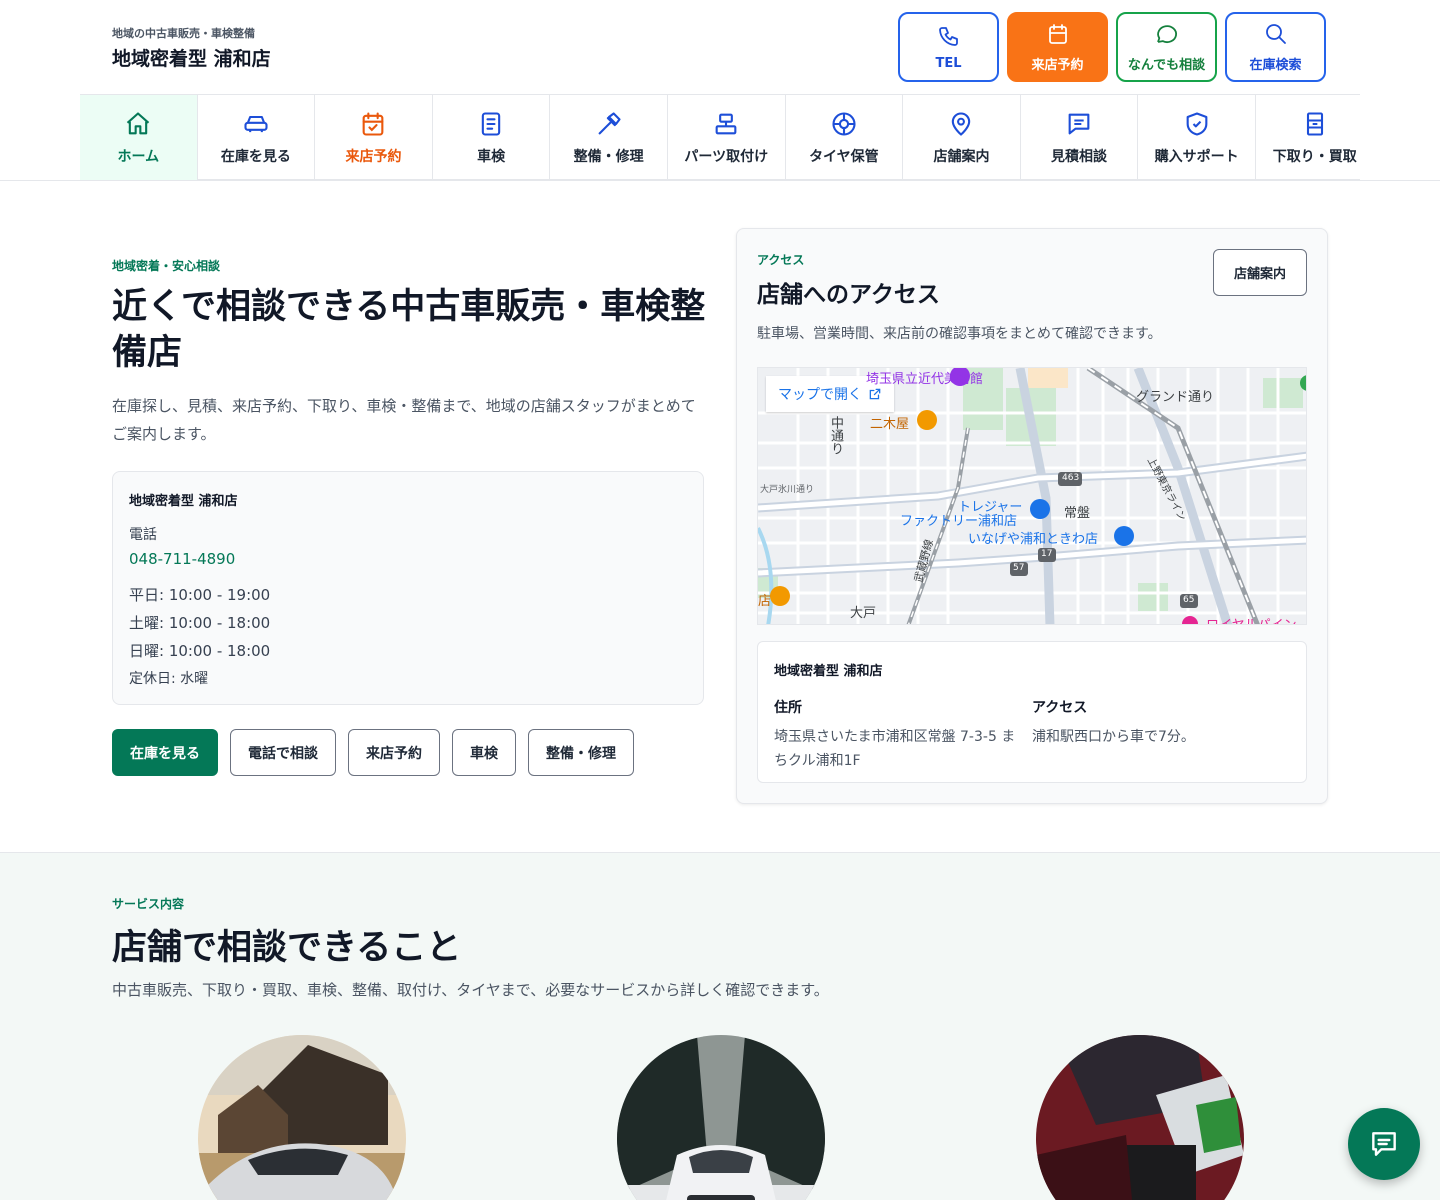 The image size is (1440, 1200). What do you see at coordinates (169, 679) in the screenshot?
I see `closed-day: 定休日: 水曜` at bounding box center [169, 679].